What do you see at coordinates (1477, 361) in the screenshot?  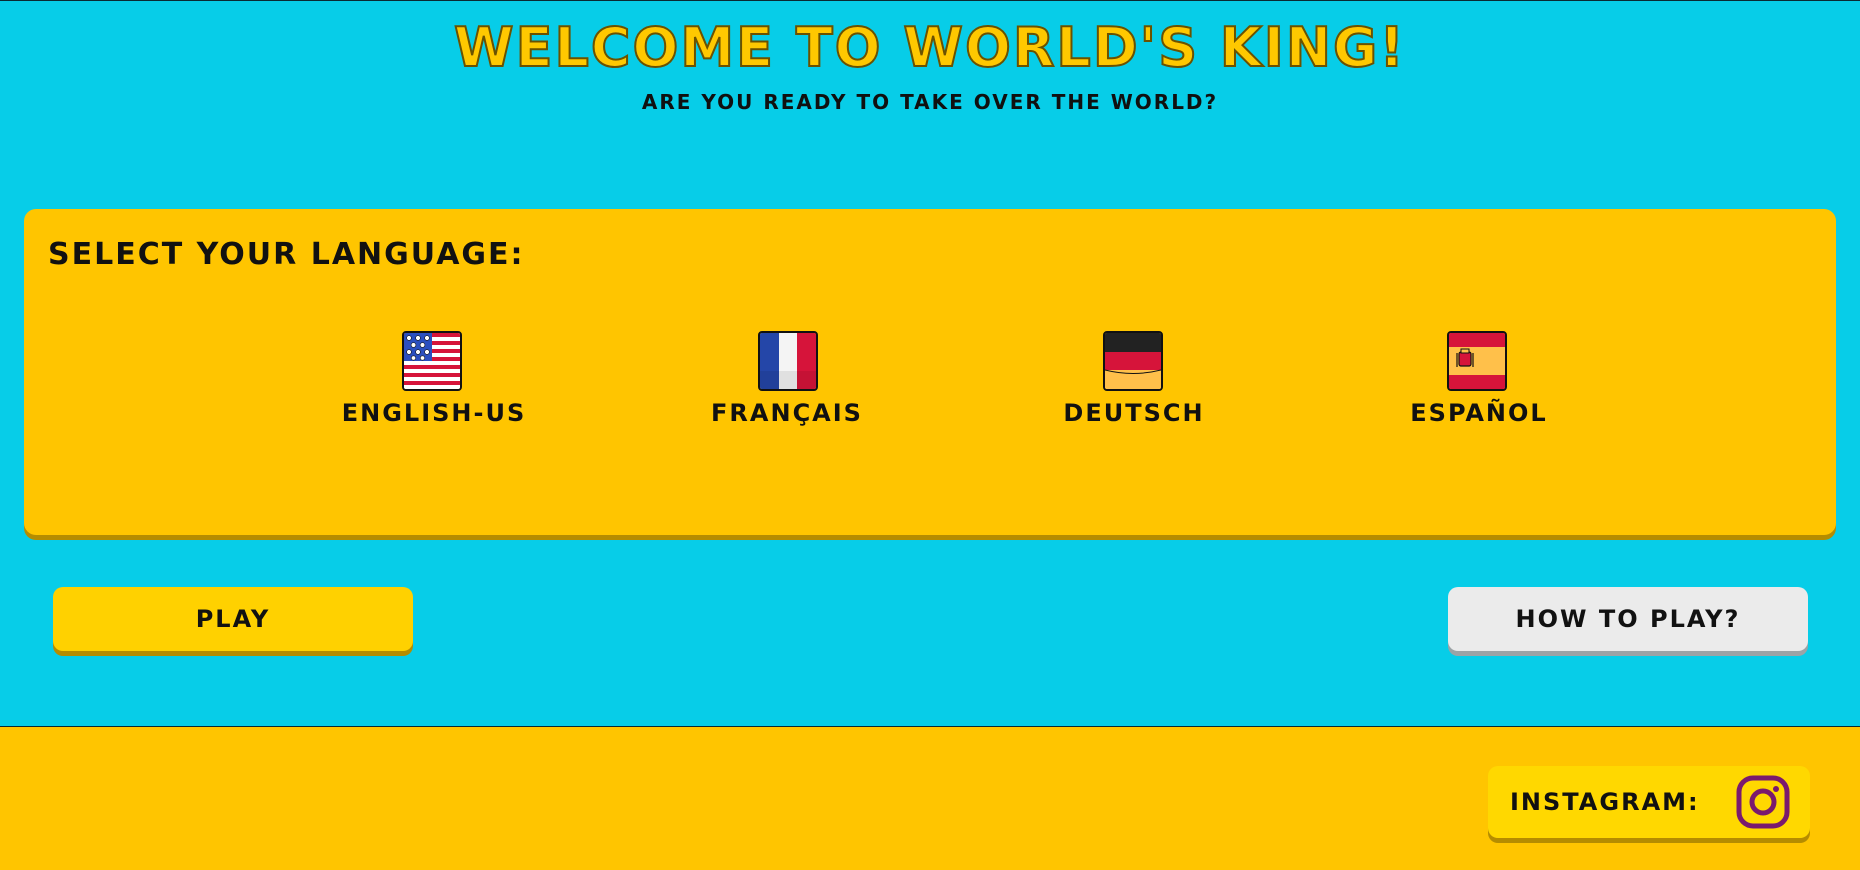 I see `spain-flag-icon` at bounding box center [1477, 361].